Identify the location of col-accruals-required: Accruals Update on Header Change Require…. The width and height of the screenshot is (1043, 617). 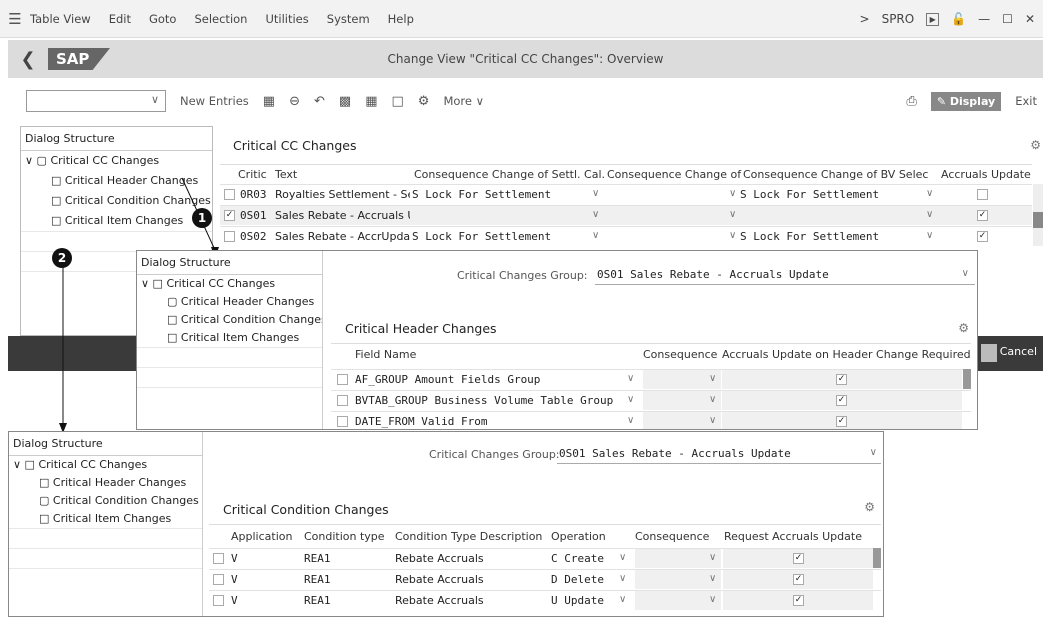
(846, 354).